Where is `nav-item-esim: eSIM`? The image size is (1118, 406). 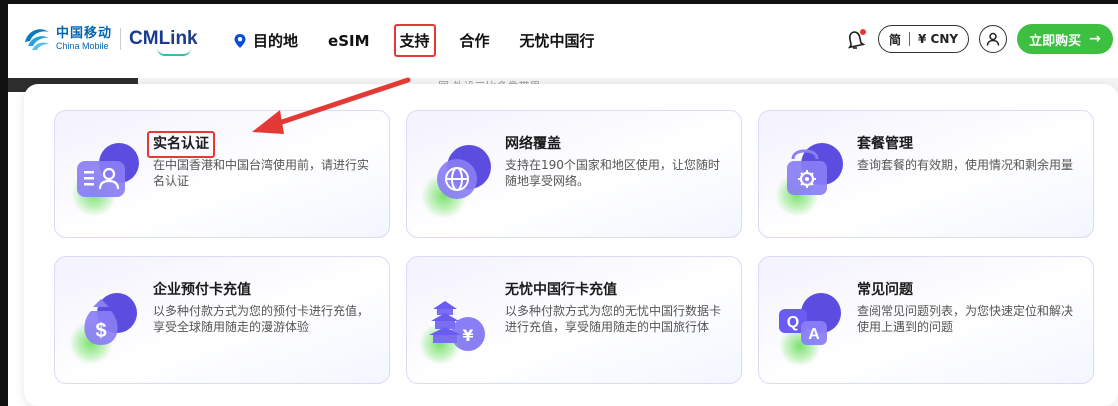 nav-item-esim: eSIM is located at coordinates (348, 41).